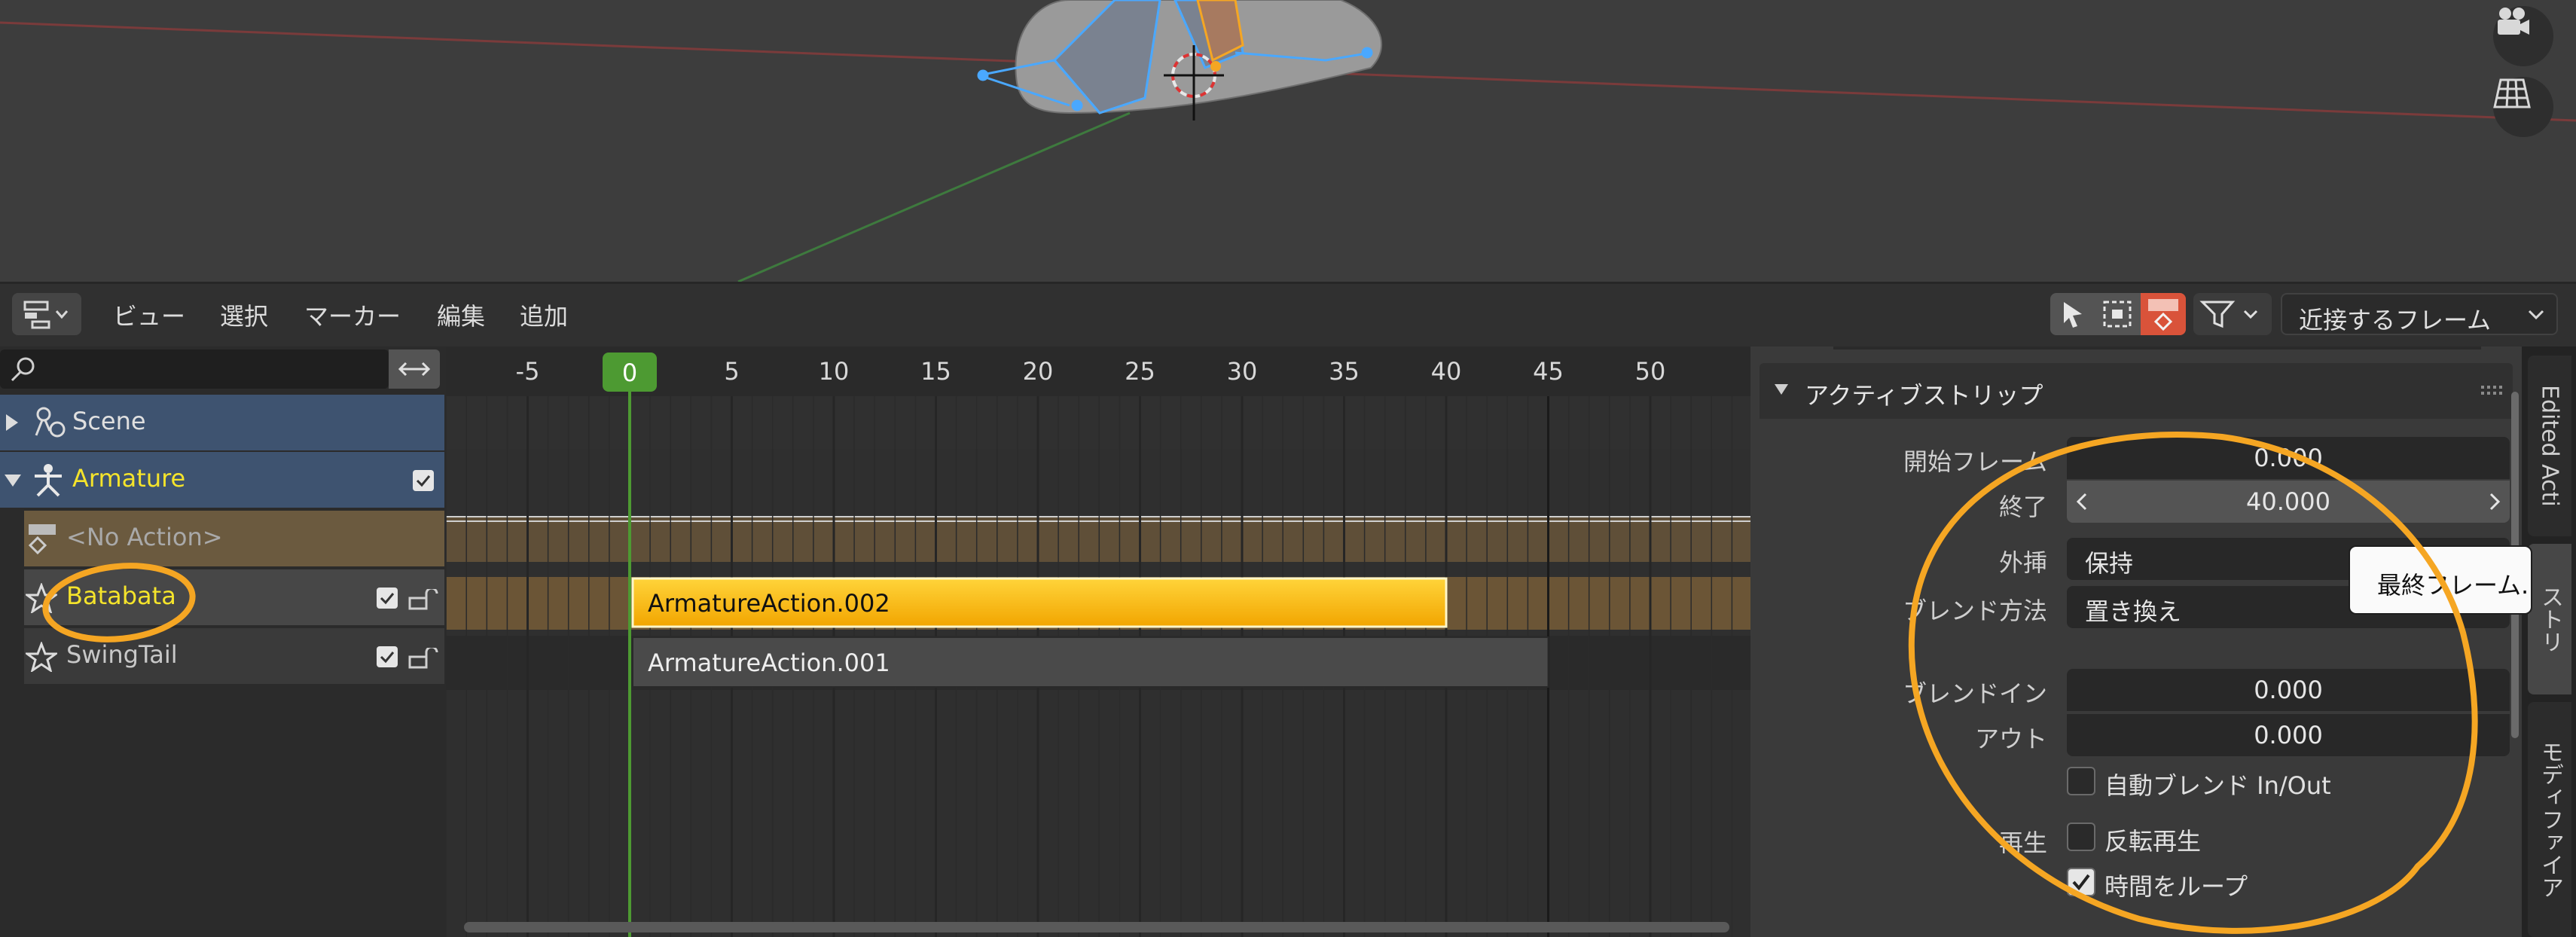  Describe the element at coordinates (1975, 461) in the screenshot. I see `start-frame-label: 開始フレーム` at that location.